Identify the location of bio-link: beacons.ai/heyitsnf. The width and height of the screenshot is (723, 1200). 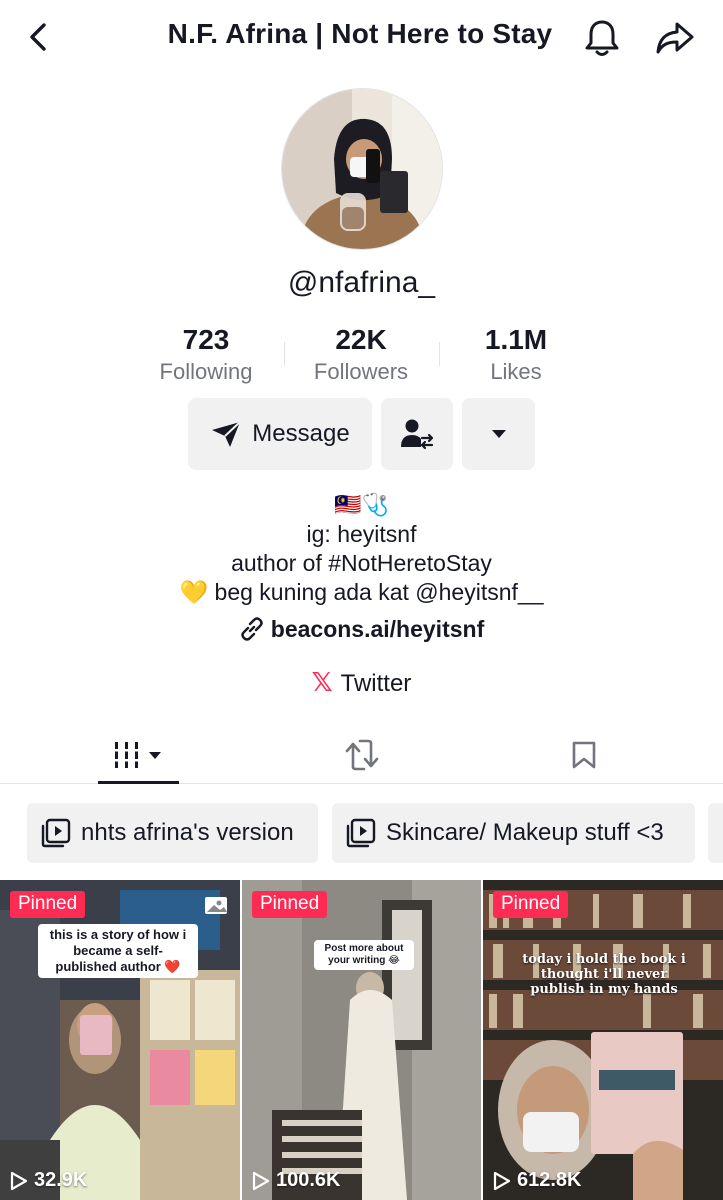
(361, 629).